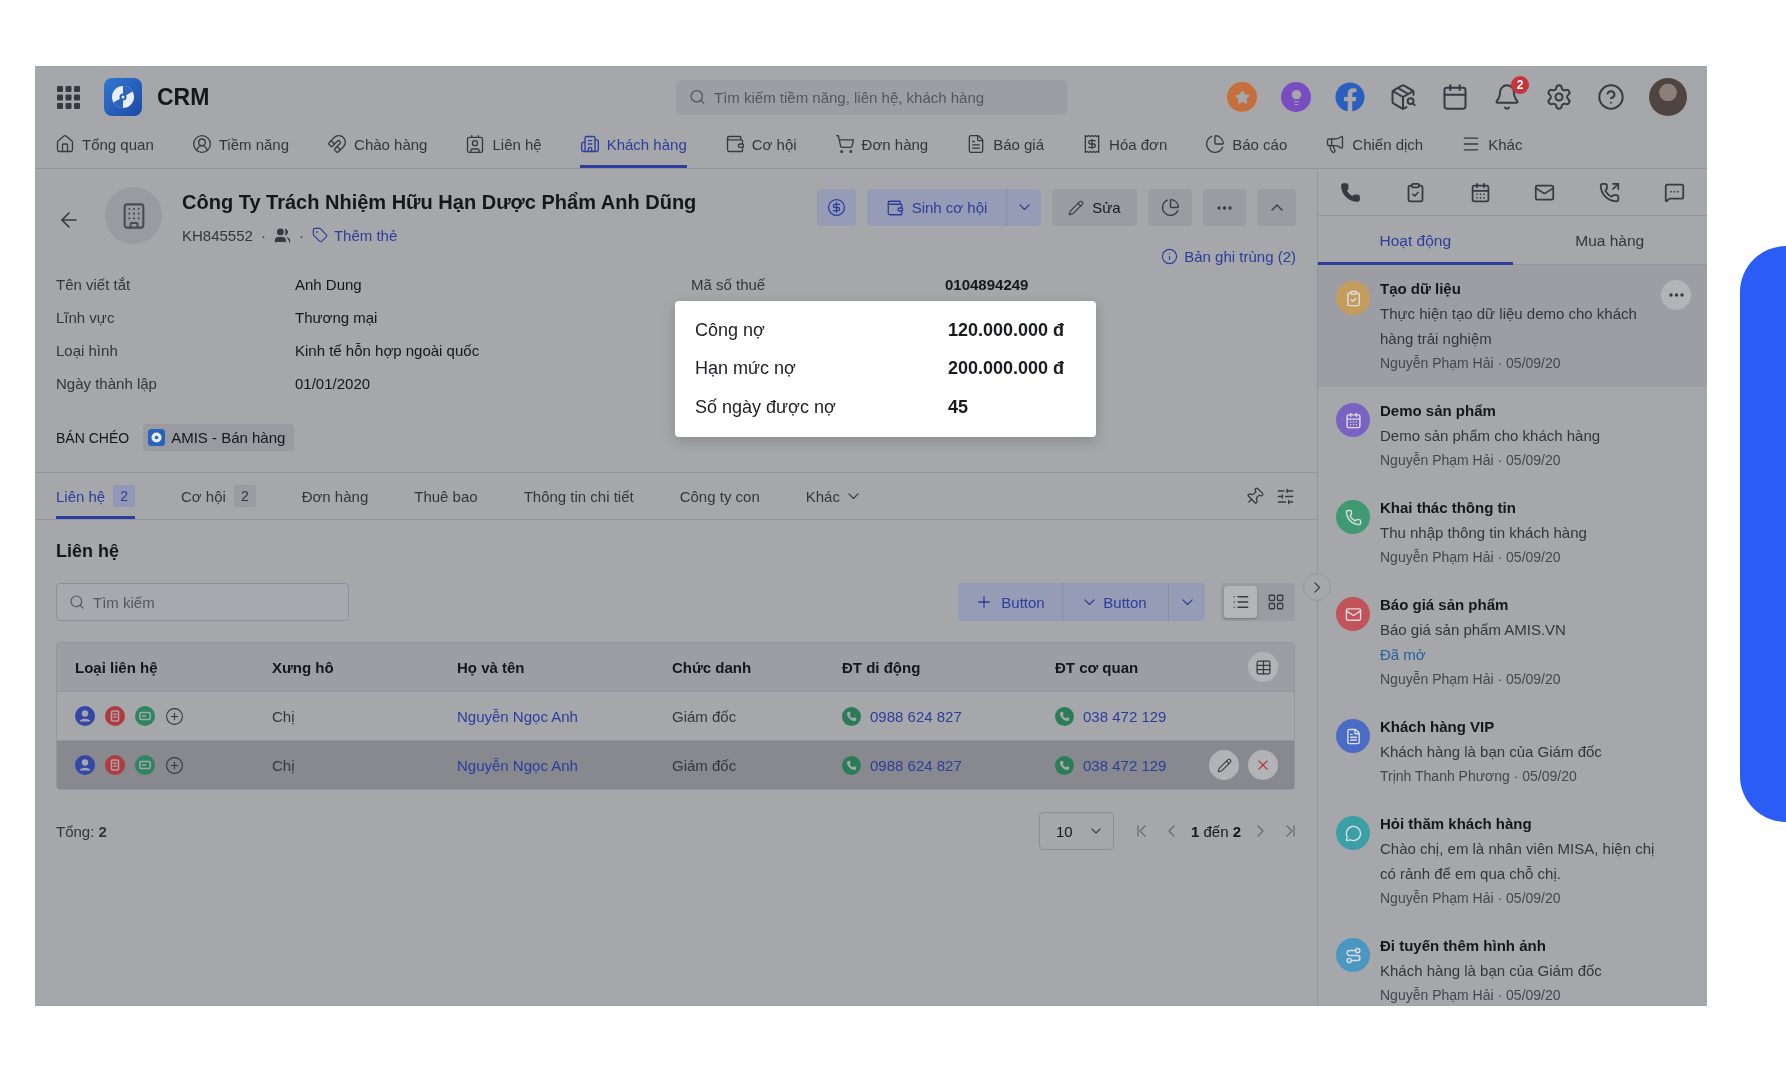 This screenshot has height=1075, width=1786. I want to click on status-link: Đã mở, so click(1403, 654).